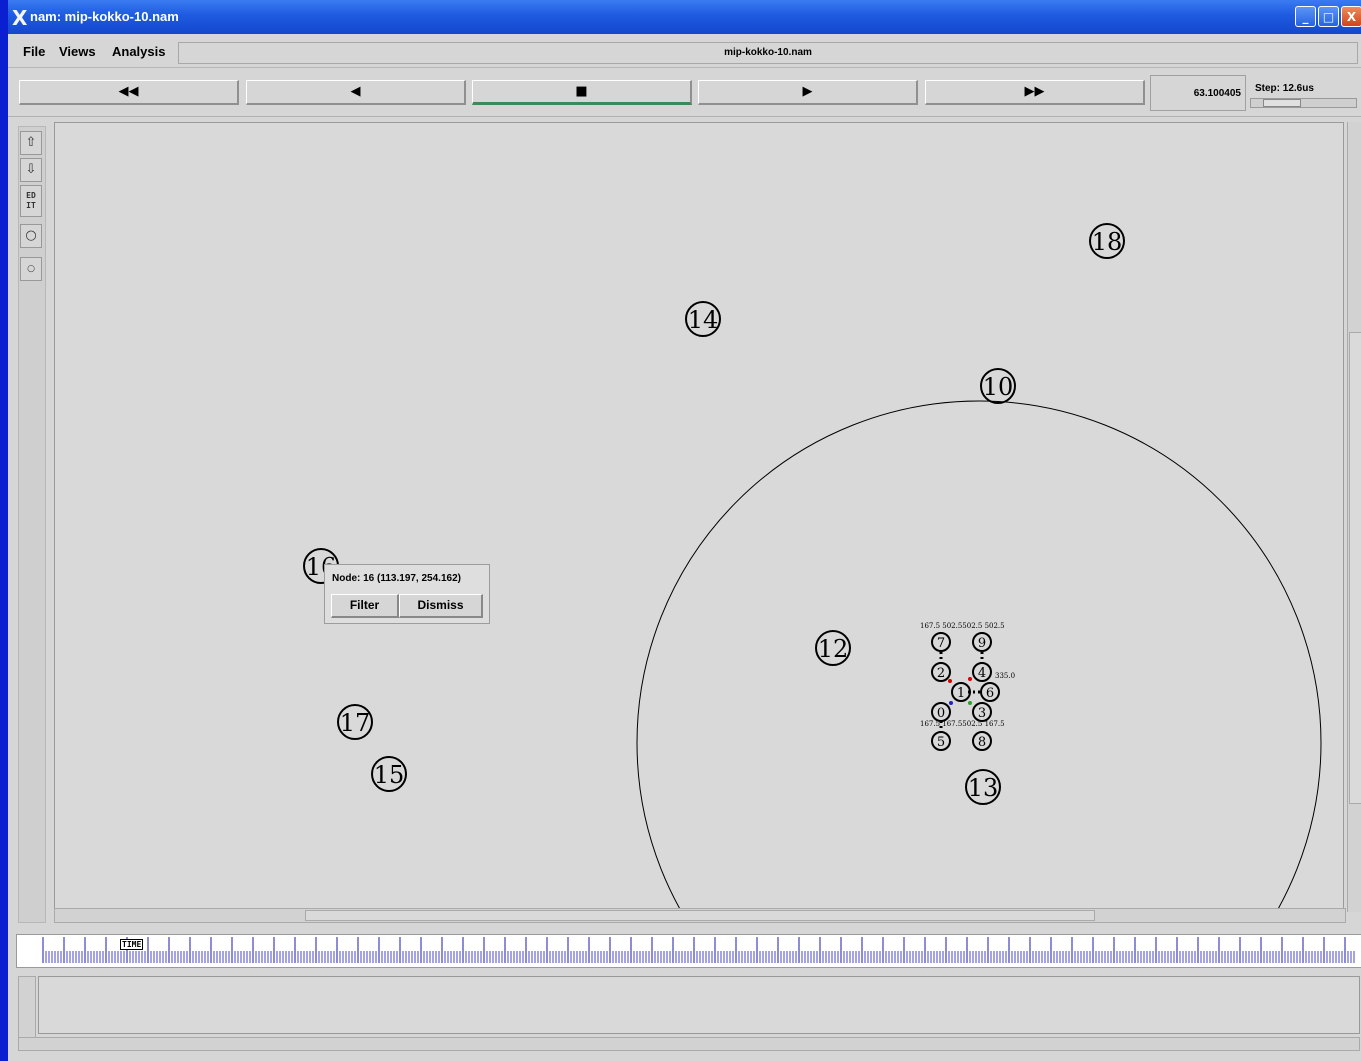  What do you see at coordinates (77, 51) in the screenshot?
I see `menu-views: Views` at bounding box center [77, 51].